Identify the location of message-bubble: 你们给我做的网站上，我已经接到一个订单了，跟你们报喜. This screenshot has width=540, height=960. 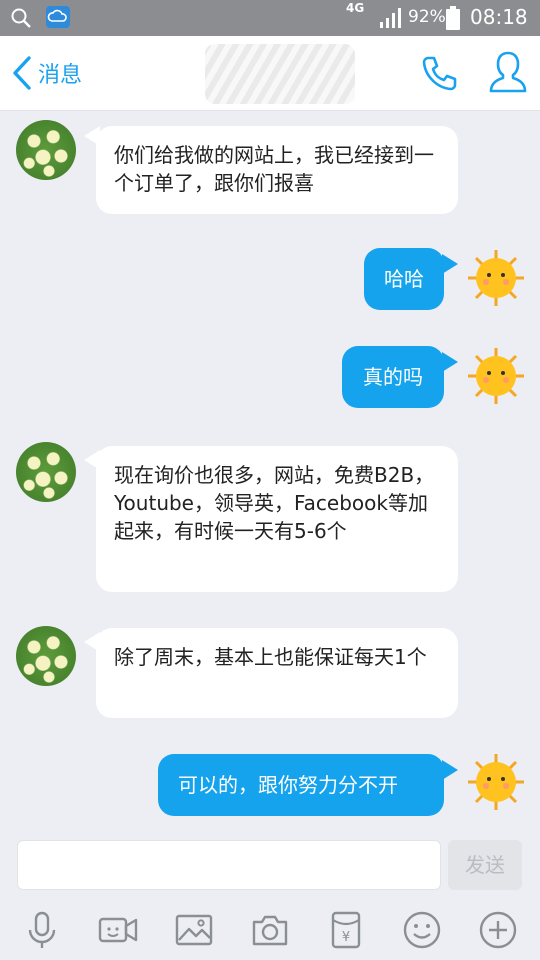
(277, 170).